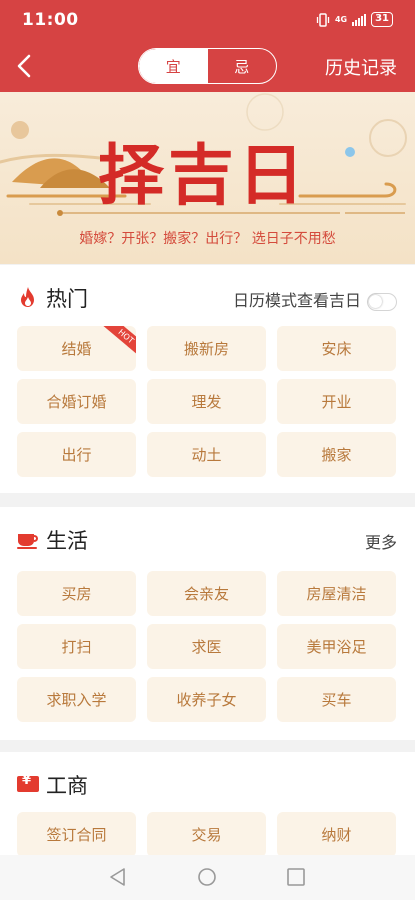  I want to click on life-item-seek-doctor: 求医, so click(206, 646).